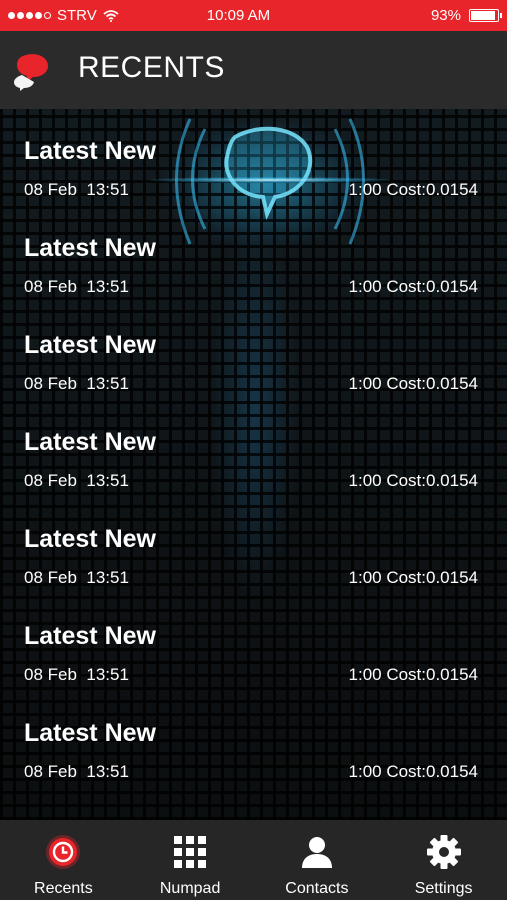 This screenshot has width=507, height=900. Describe the element at coordinates (29, 15) in the screenshot. I see `signal-strength-icon` at that location.